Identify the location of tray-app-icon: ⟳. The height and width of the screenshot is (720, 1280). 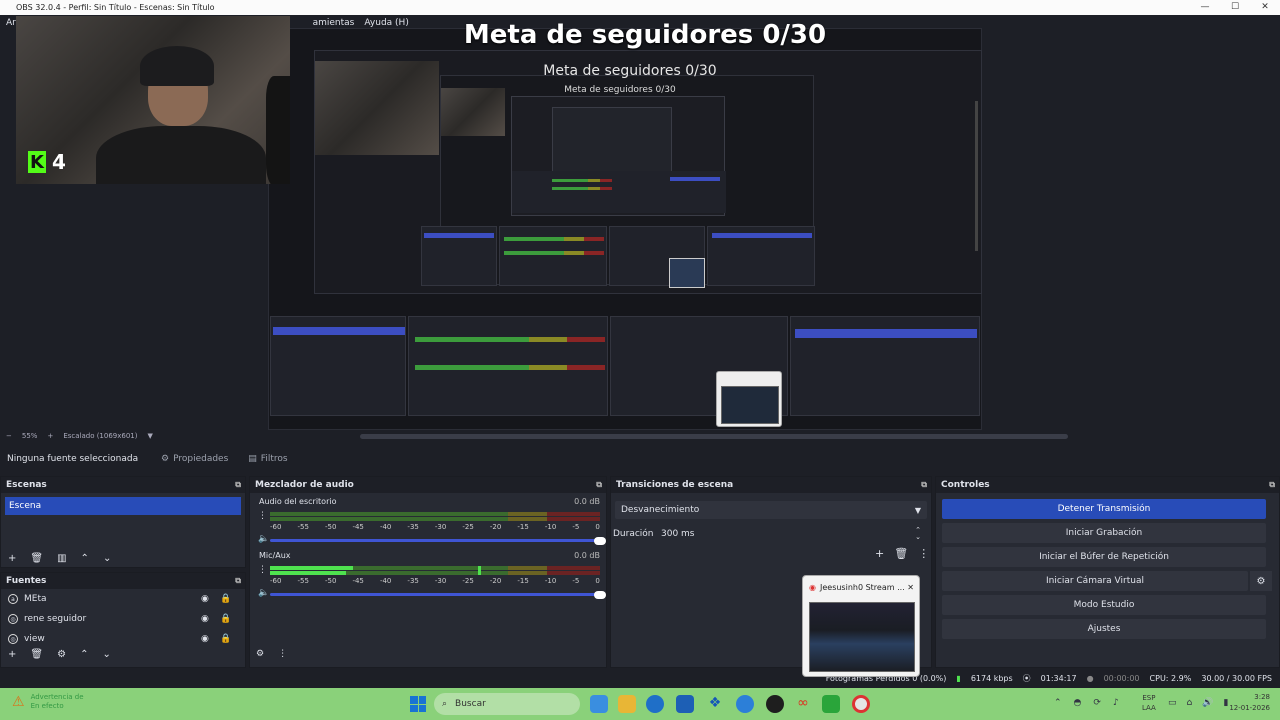
(1097, 703).